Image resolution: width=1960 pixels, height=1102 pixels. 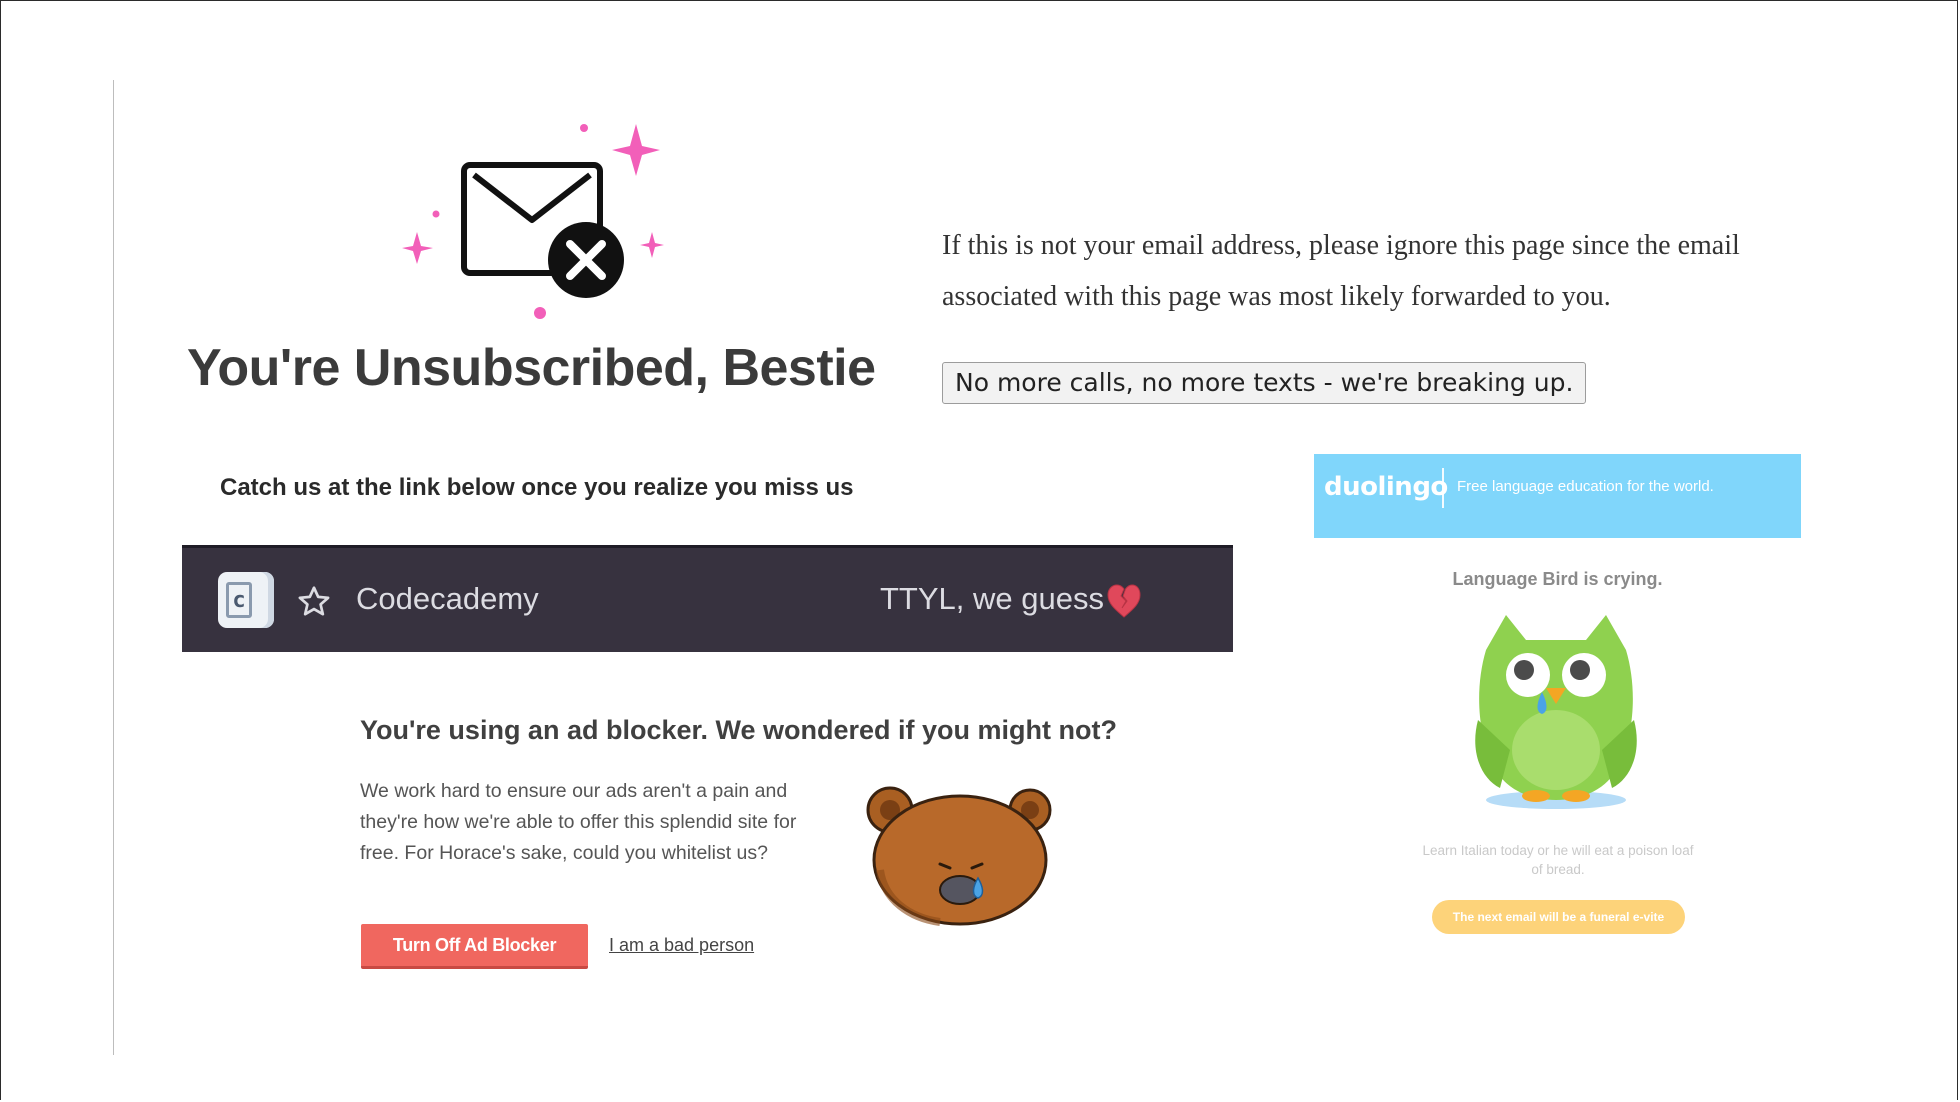 I want to click on duolingo-divider, so click(x=1443, y=488).